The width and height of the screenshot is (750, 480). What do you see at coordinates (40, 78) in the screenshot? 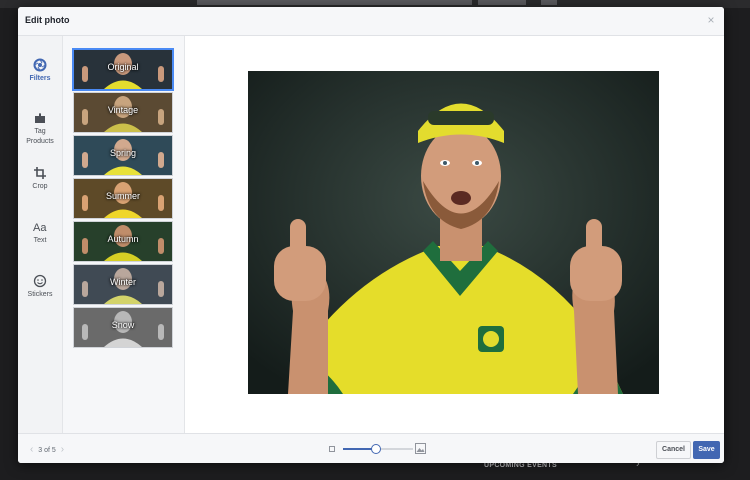
I see `tool-label: Filters` at bounding box center [40, 78].